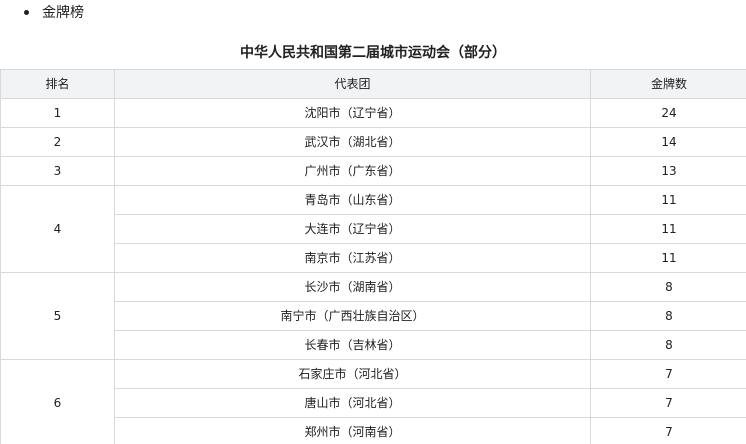  I want to click on rank-cell: 4, so click(57, 229).